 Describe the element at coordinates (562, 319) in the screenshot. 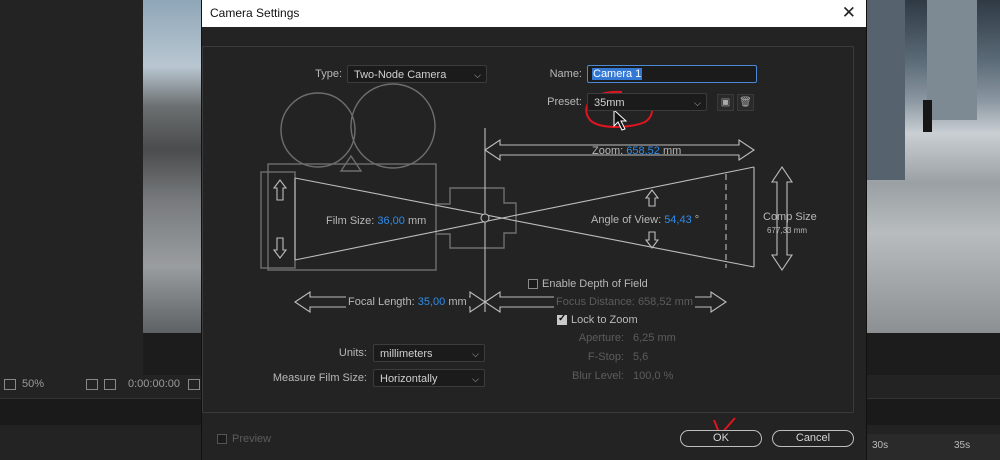

I see `lock-to-zoom-checkbox` at that location.